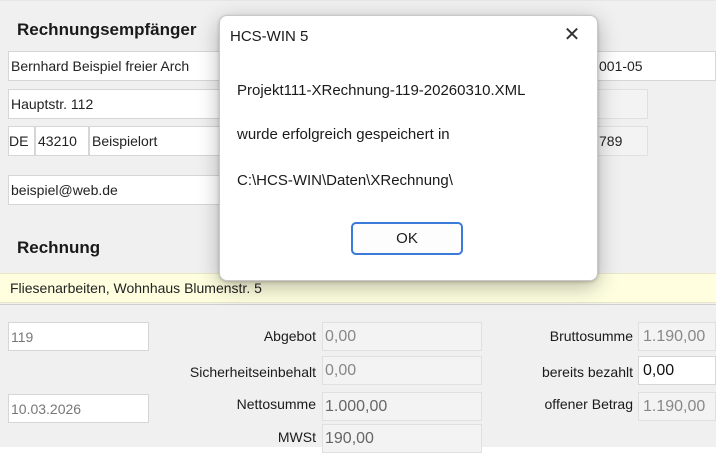 The image size is (716, 453). I want to click on dialog-title: HCS-WIN 5, so click(269, 36).